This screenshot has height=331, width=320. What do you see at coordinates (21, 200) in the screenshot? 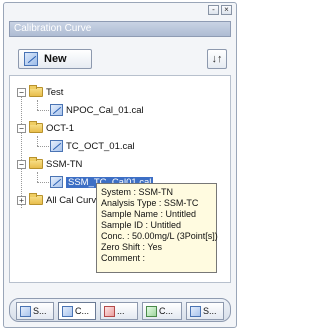
I see `expand-icon: +` at bounding box center [21, 200].